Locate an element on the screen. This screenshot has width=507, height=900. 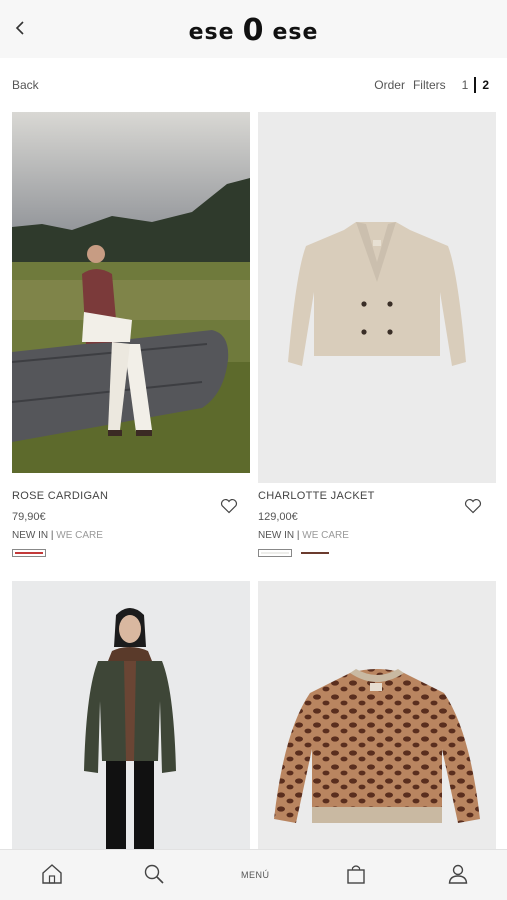
color-swatch-red is located at coordinates (29, 553).